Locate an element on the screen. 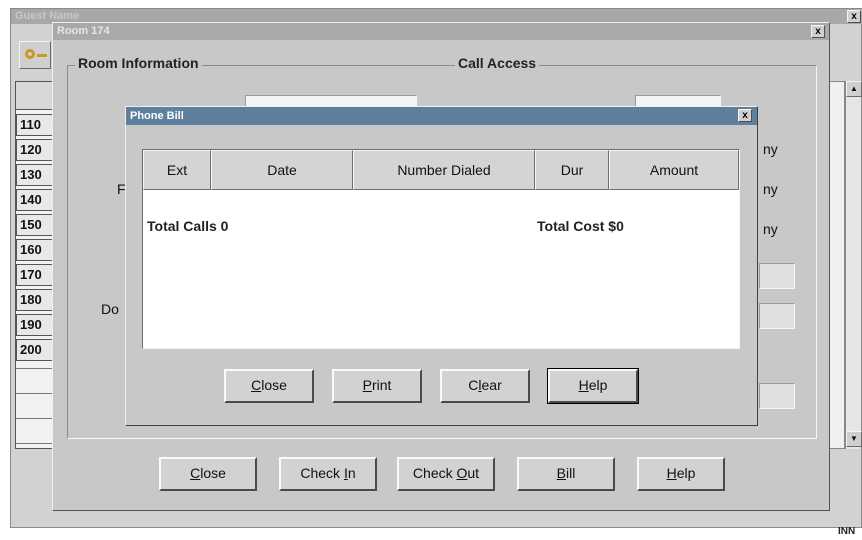  print-button: Print is located at coordinates (377, 386).